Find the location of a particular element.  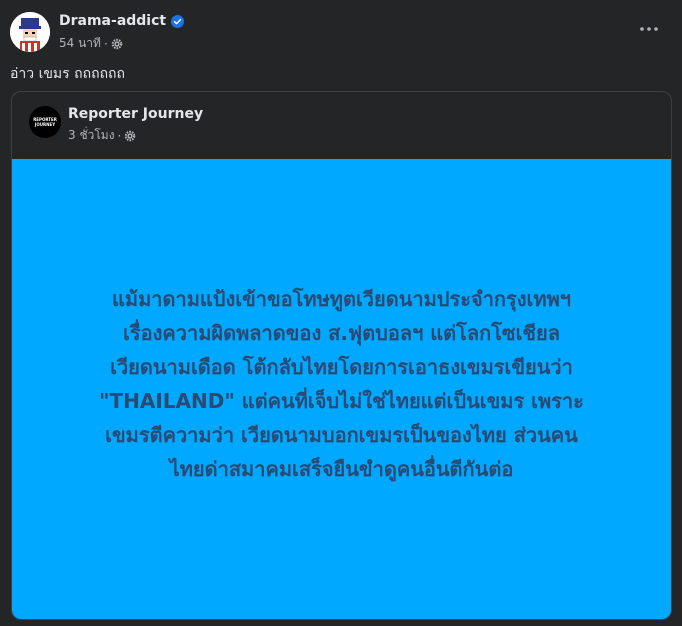

shared-post-meta: 3 ชั่วโมง · is located at coordinates (102, 135).